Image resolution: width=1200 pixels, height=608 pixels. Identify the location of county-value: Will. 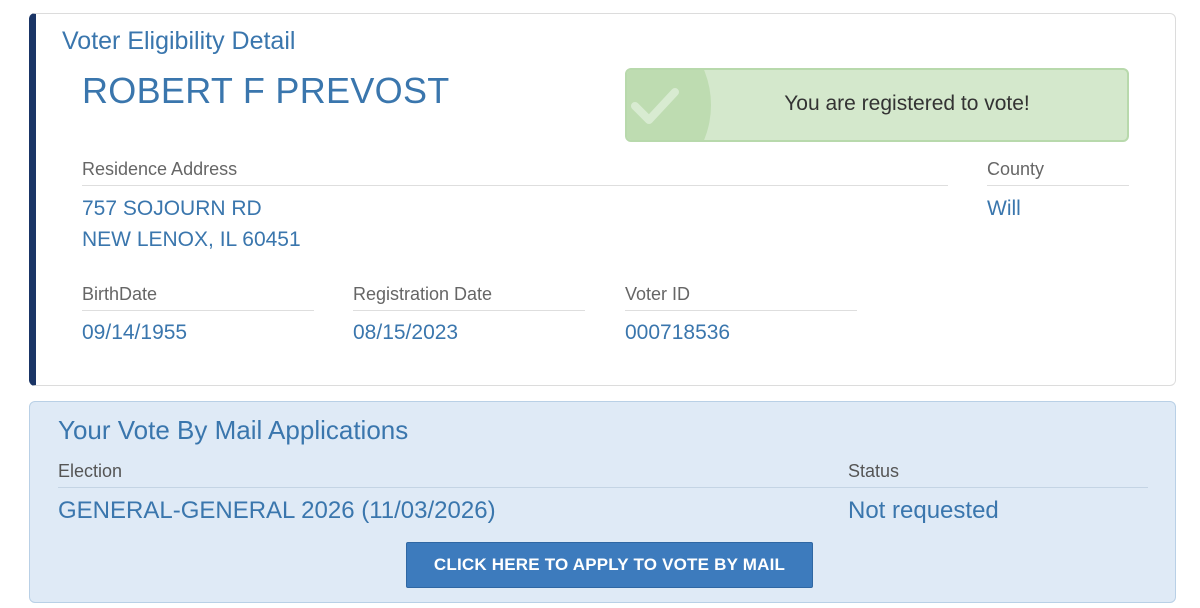
(1004, 208).